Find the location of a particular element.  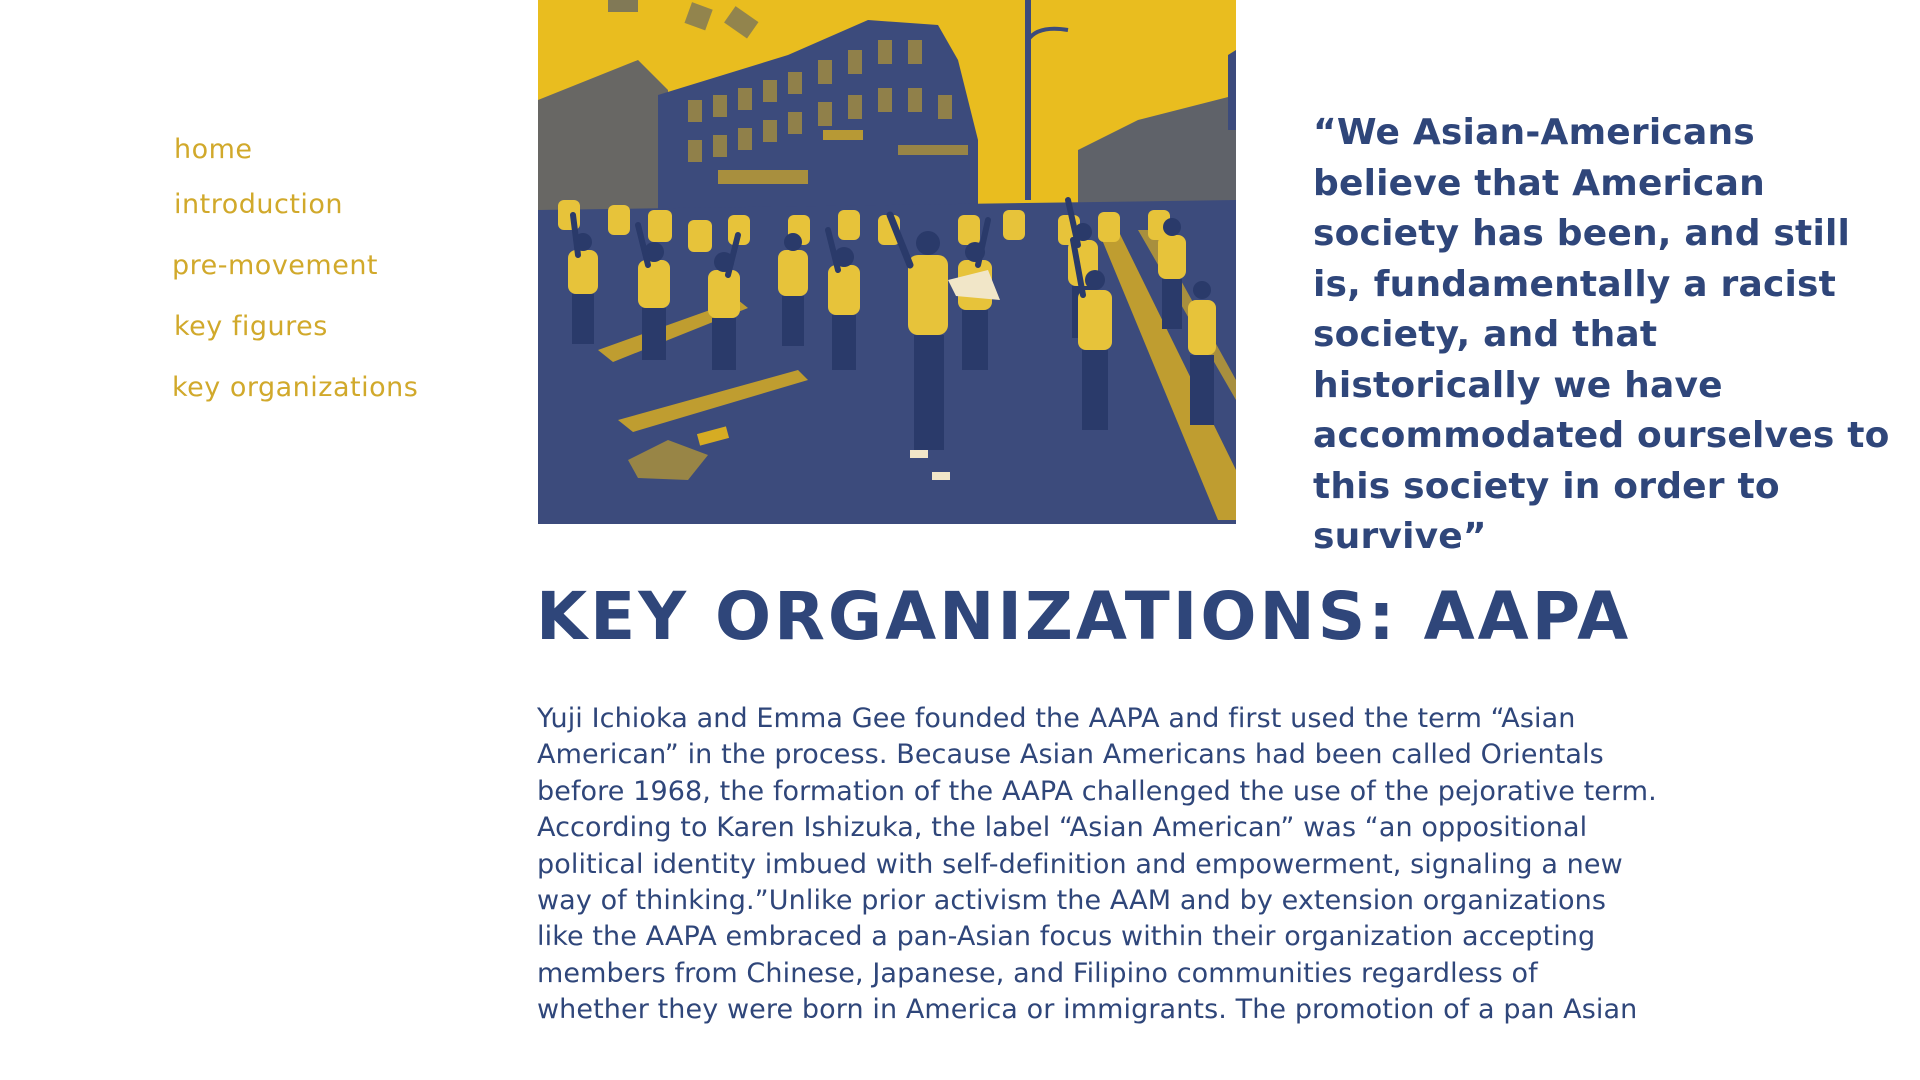

nav-link-home: home is located at coordinates (213, 149).